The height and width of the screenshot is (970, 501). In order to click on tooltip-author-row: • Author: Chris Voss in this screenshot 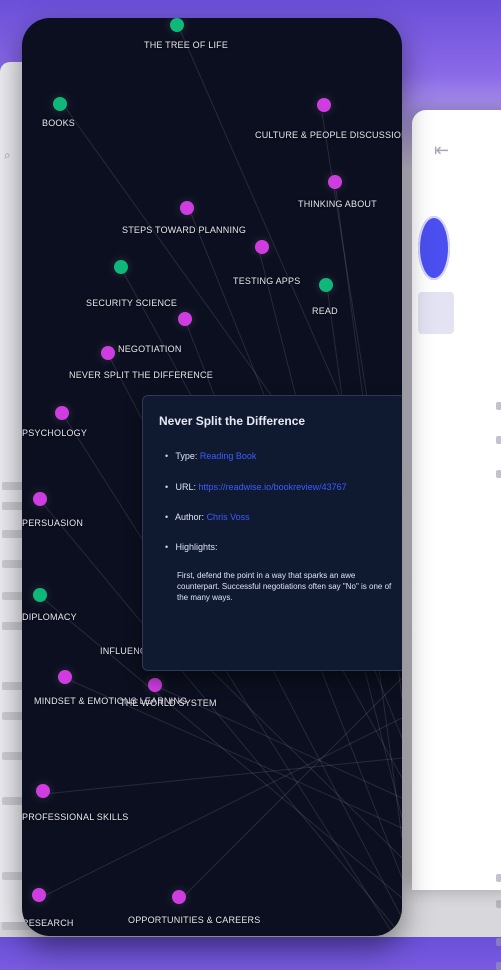, I will do `click(207, 517)`.